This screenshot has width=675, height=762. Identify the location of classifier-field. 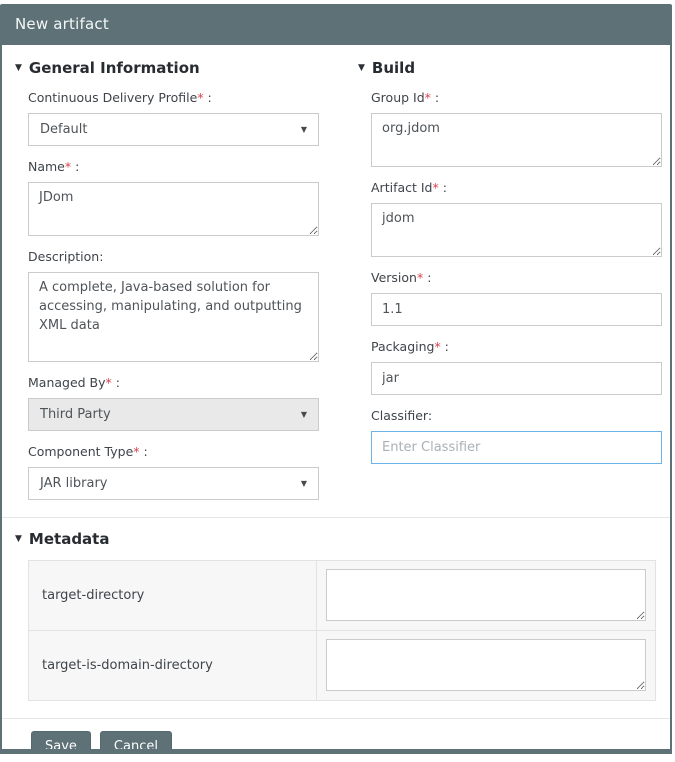
(516, 447).